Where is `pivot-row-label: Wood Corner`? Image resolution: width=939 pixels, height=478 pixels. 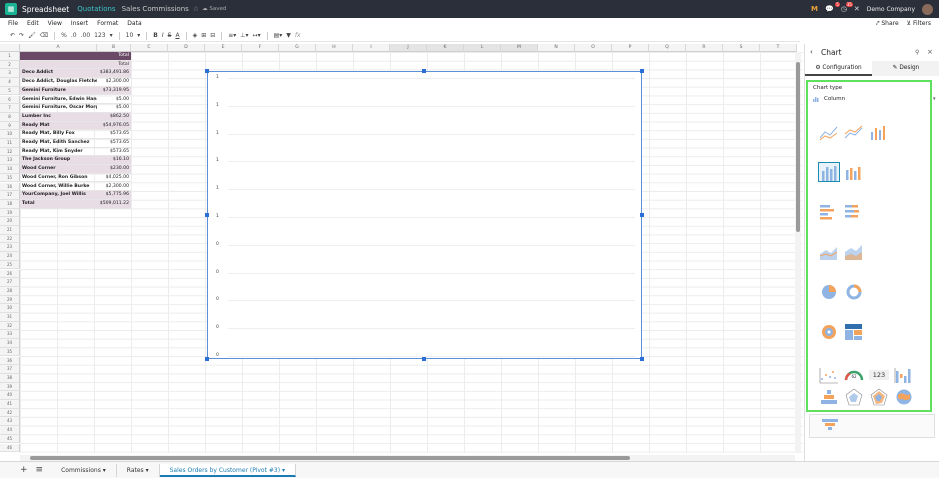
pivot-row-label: Wood Corner is located at coordinates (58, 169).